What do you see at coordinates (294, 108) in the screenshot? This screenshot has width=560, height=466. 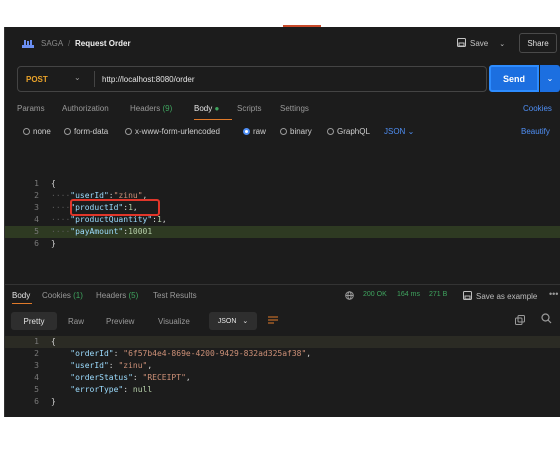 I see `tab-settings: Settings` at bounding box center [294, 108].